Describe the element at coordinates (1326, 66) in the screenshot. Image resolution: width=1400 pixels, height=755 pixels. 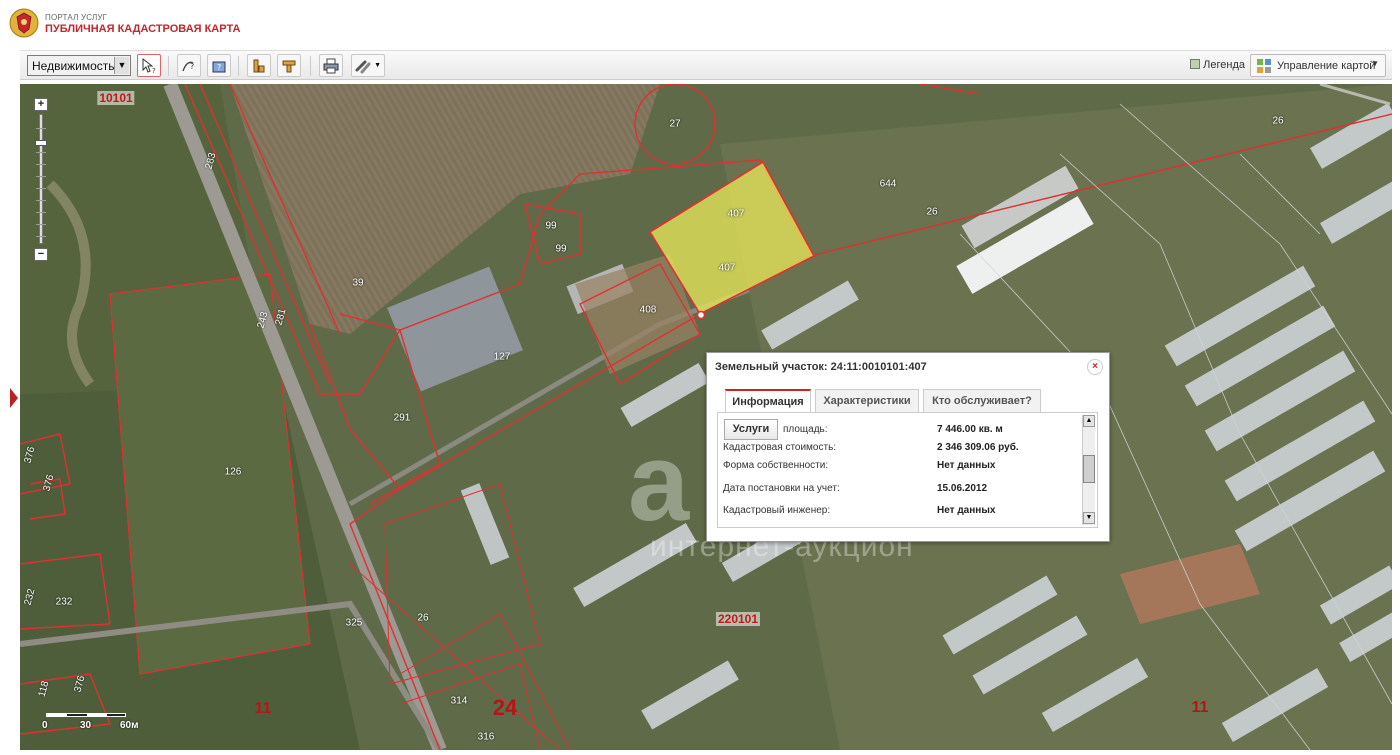
I see `map-control-label: Управление картой` at that location.